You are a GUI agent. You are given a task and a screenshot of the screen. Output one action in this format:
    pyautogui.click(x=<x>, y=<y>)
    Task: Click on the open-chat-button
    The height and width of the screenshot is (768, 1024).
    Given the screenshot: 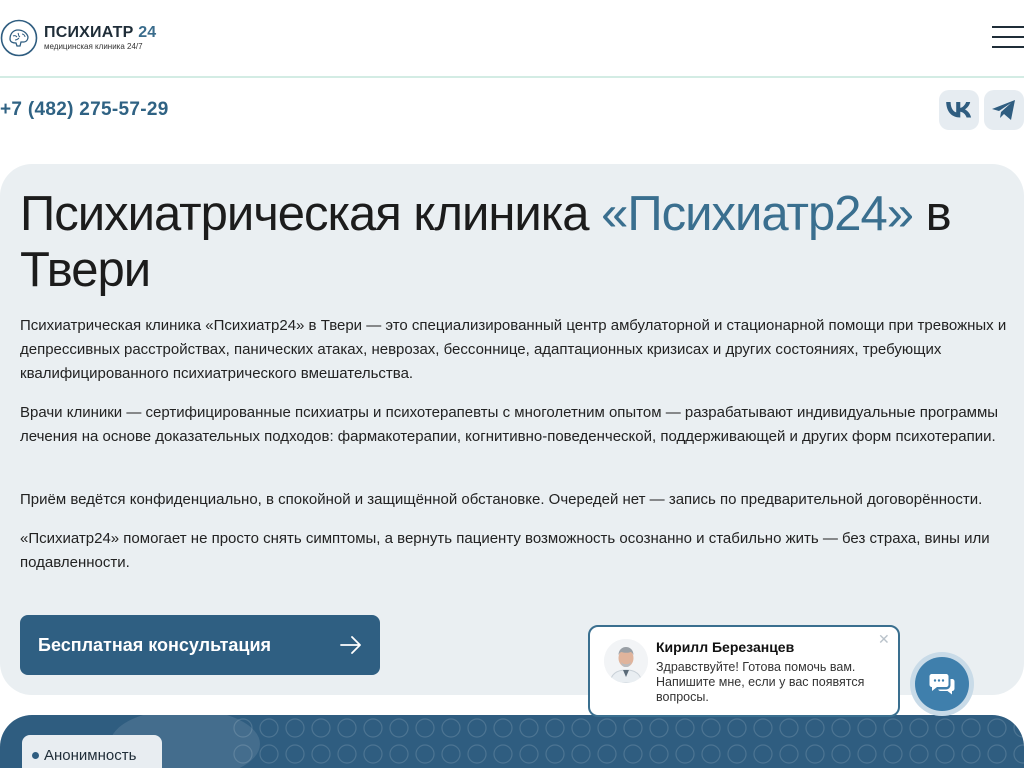 What is the action you would take?
    pyautogui.click(x=942, y=684)
    